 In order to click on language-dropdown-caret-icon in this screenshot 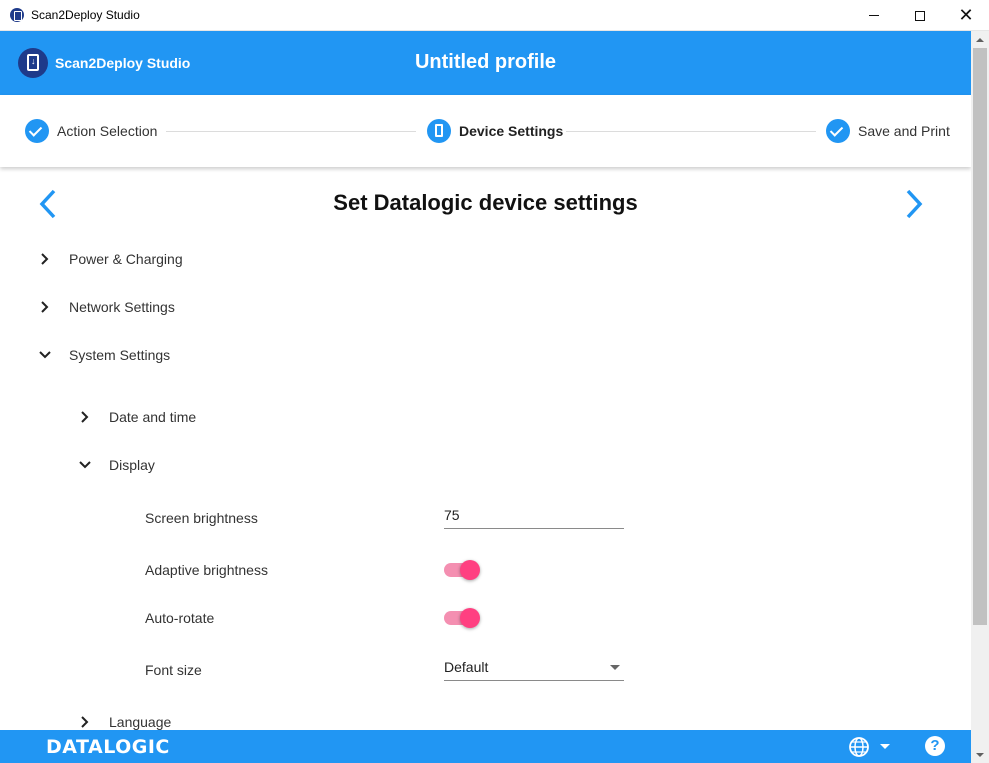, I will do `click(885, 746)`.